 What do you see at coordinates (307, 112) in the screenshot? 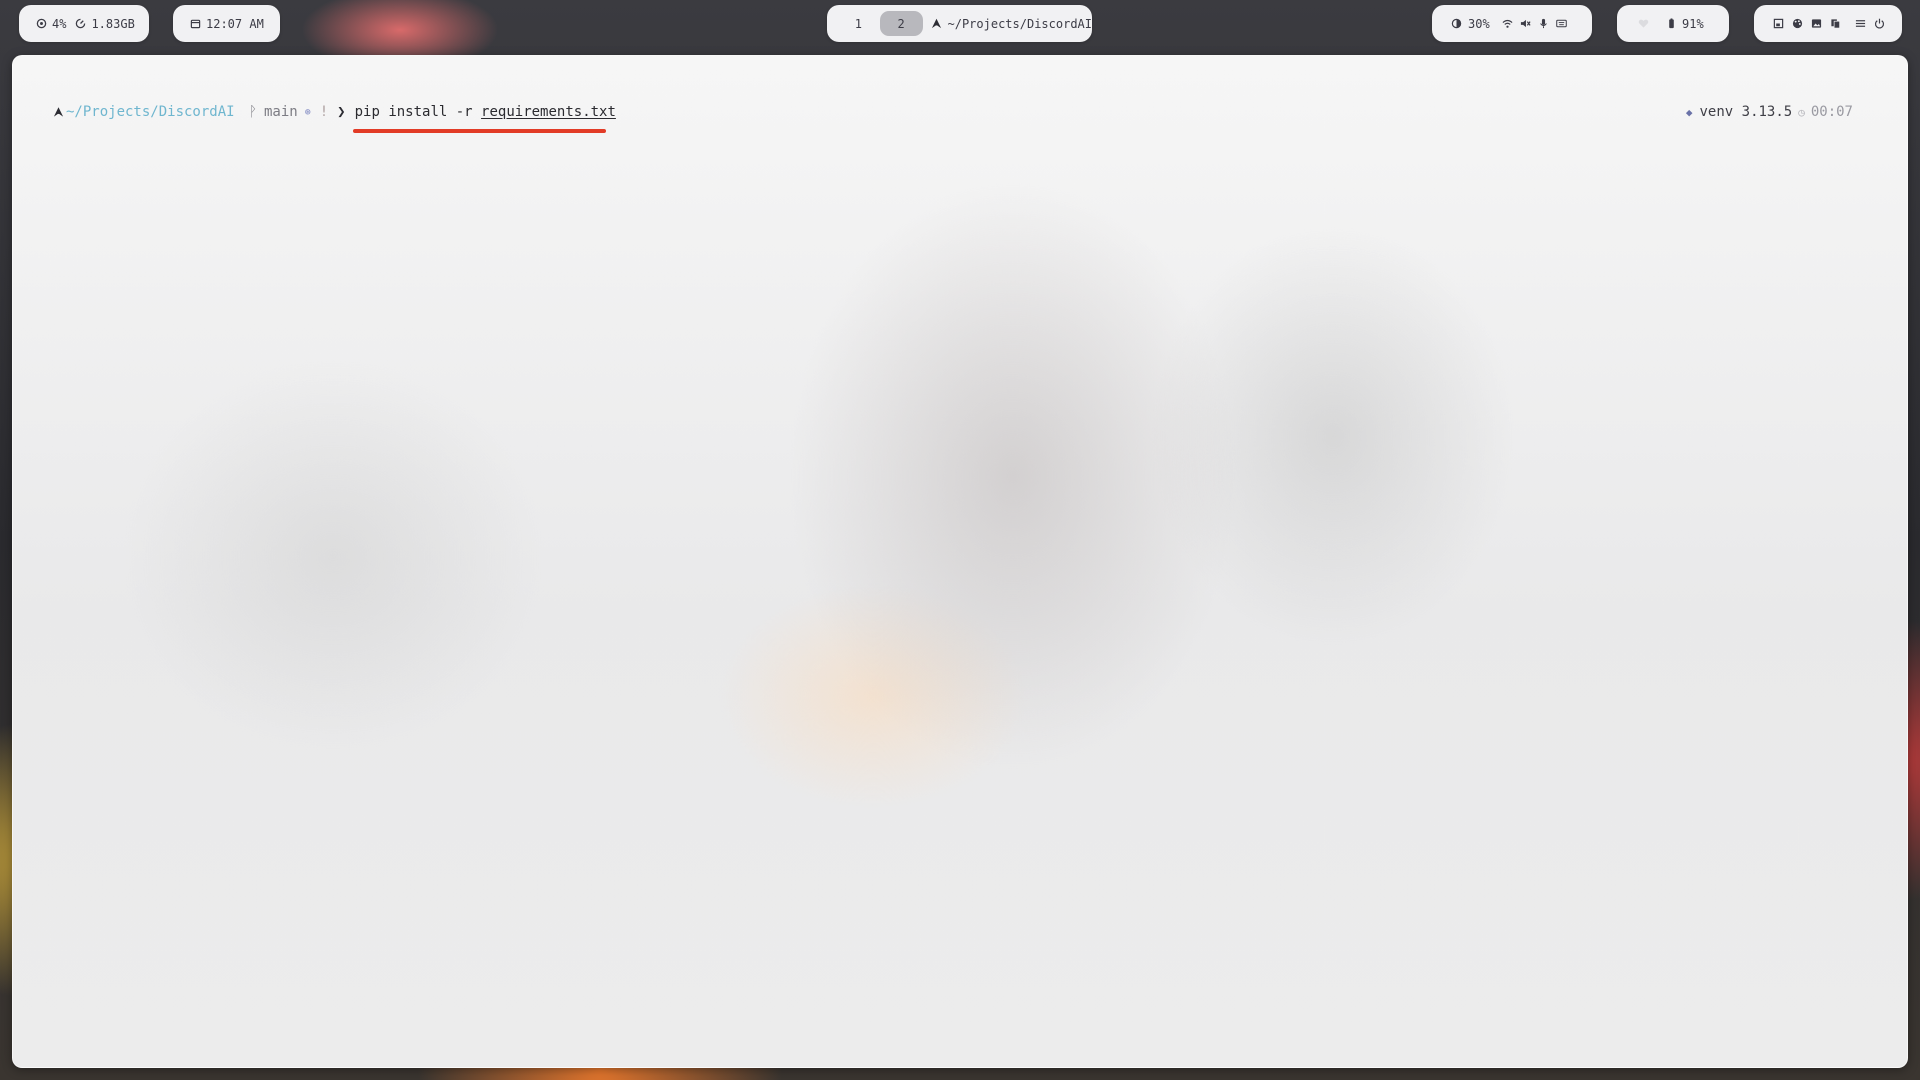
I see `git-status-icon: ⊛` at bounding box center [307, 112].